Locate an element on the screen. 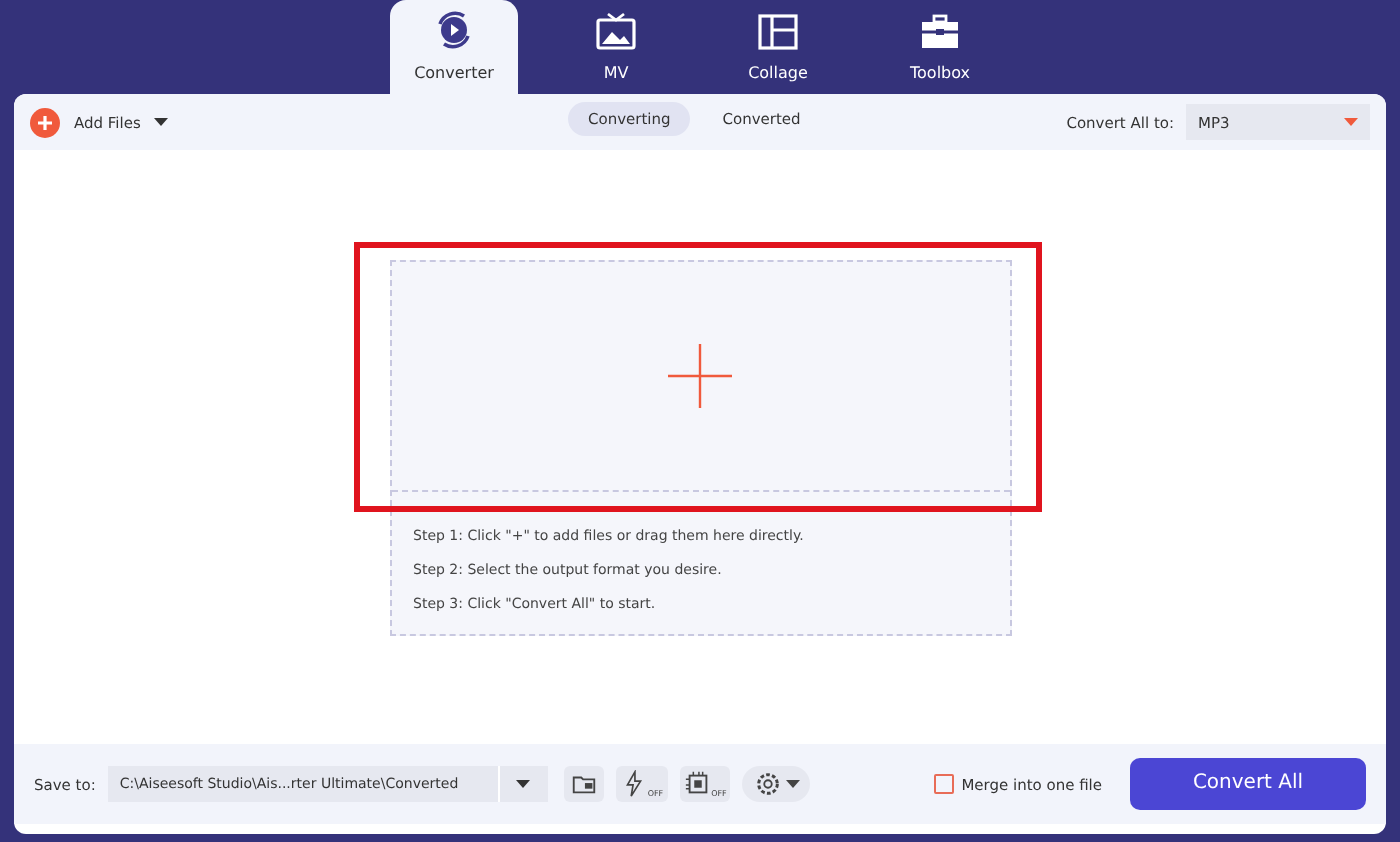 The height and width of the screenshot is (842, 1400). toolbox-icon is located at coordinates (940, 32).